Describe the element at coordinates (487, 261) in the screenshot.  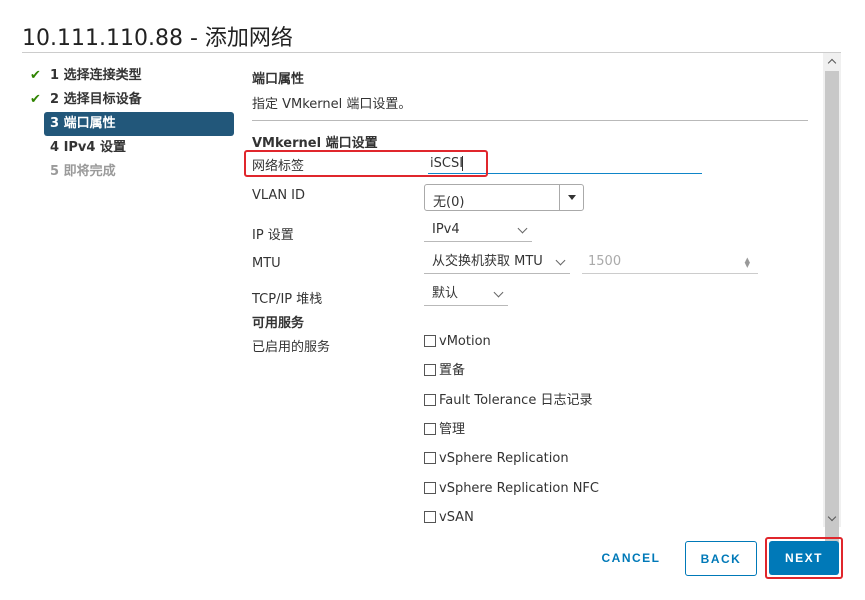
I see `mtu-mode-value: 从交换机获取 MTU` at that location.